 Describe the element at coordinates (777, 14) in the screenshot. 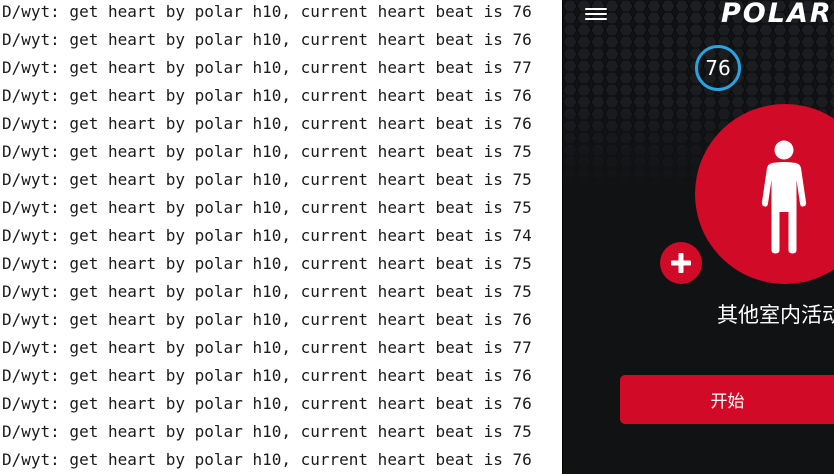

I see `polar-logo: POLAR` at that location.